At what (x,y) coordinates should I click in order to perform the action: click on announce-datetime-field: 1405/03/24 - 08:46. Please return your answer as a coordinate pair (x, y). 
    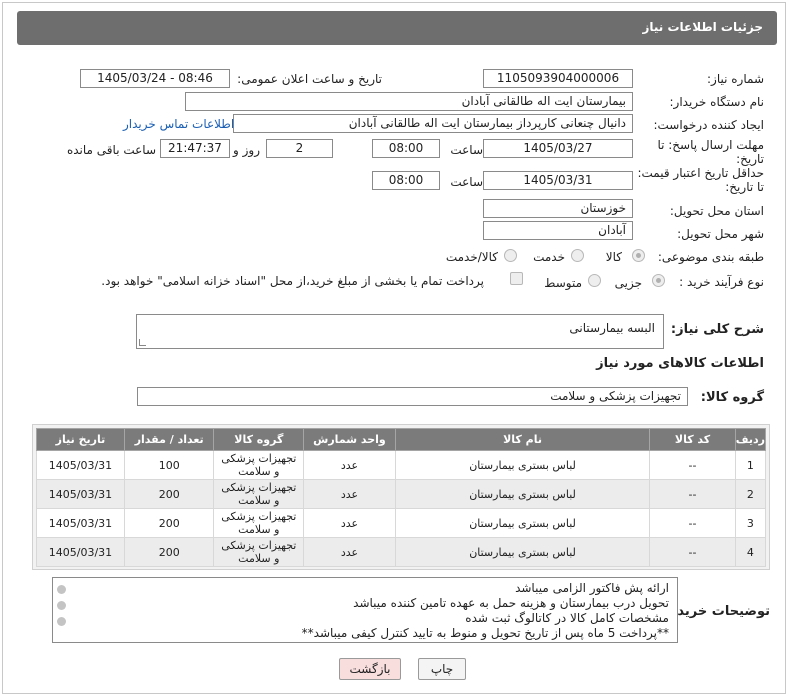
    Looking at the image, I should click on (155, 78).